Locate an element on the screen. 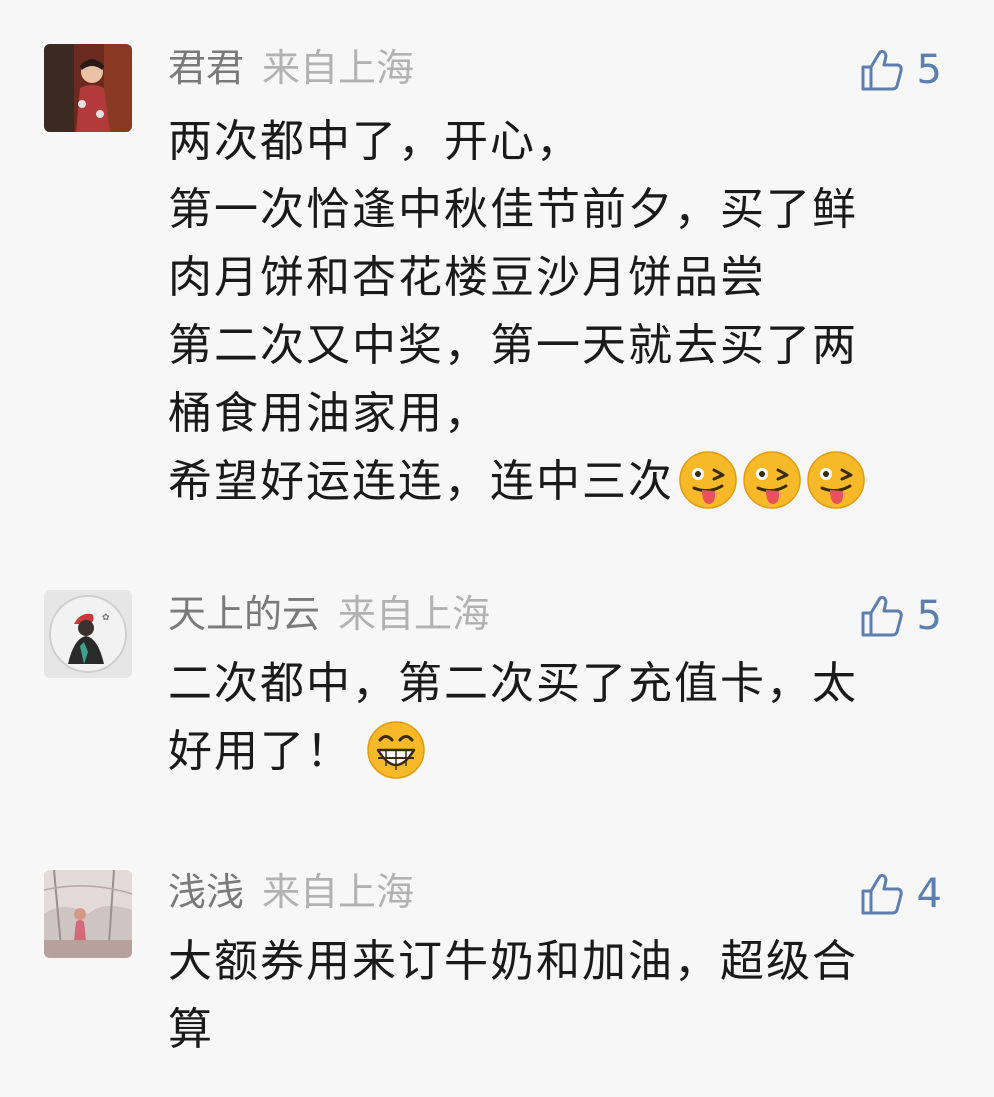  like-count: 4 is located at coordinates (929, 894).